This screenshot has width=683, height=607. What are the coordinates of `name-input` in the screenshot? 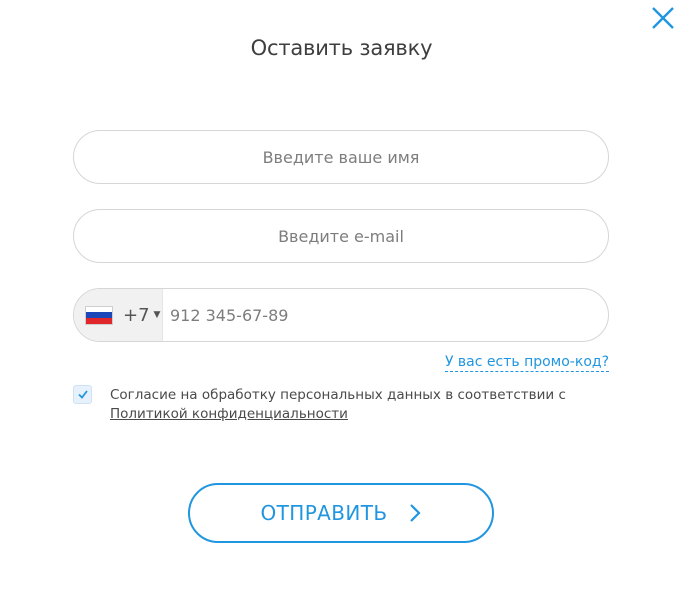 It's located at (341, 157).